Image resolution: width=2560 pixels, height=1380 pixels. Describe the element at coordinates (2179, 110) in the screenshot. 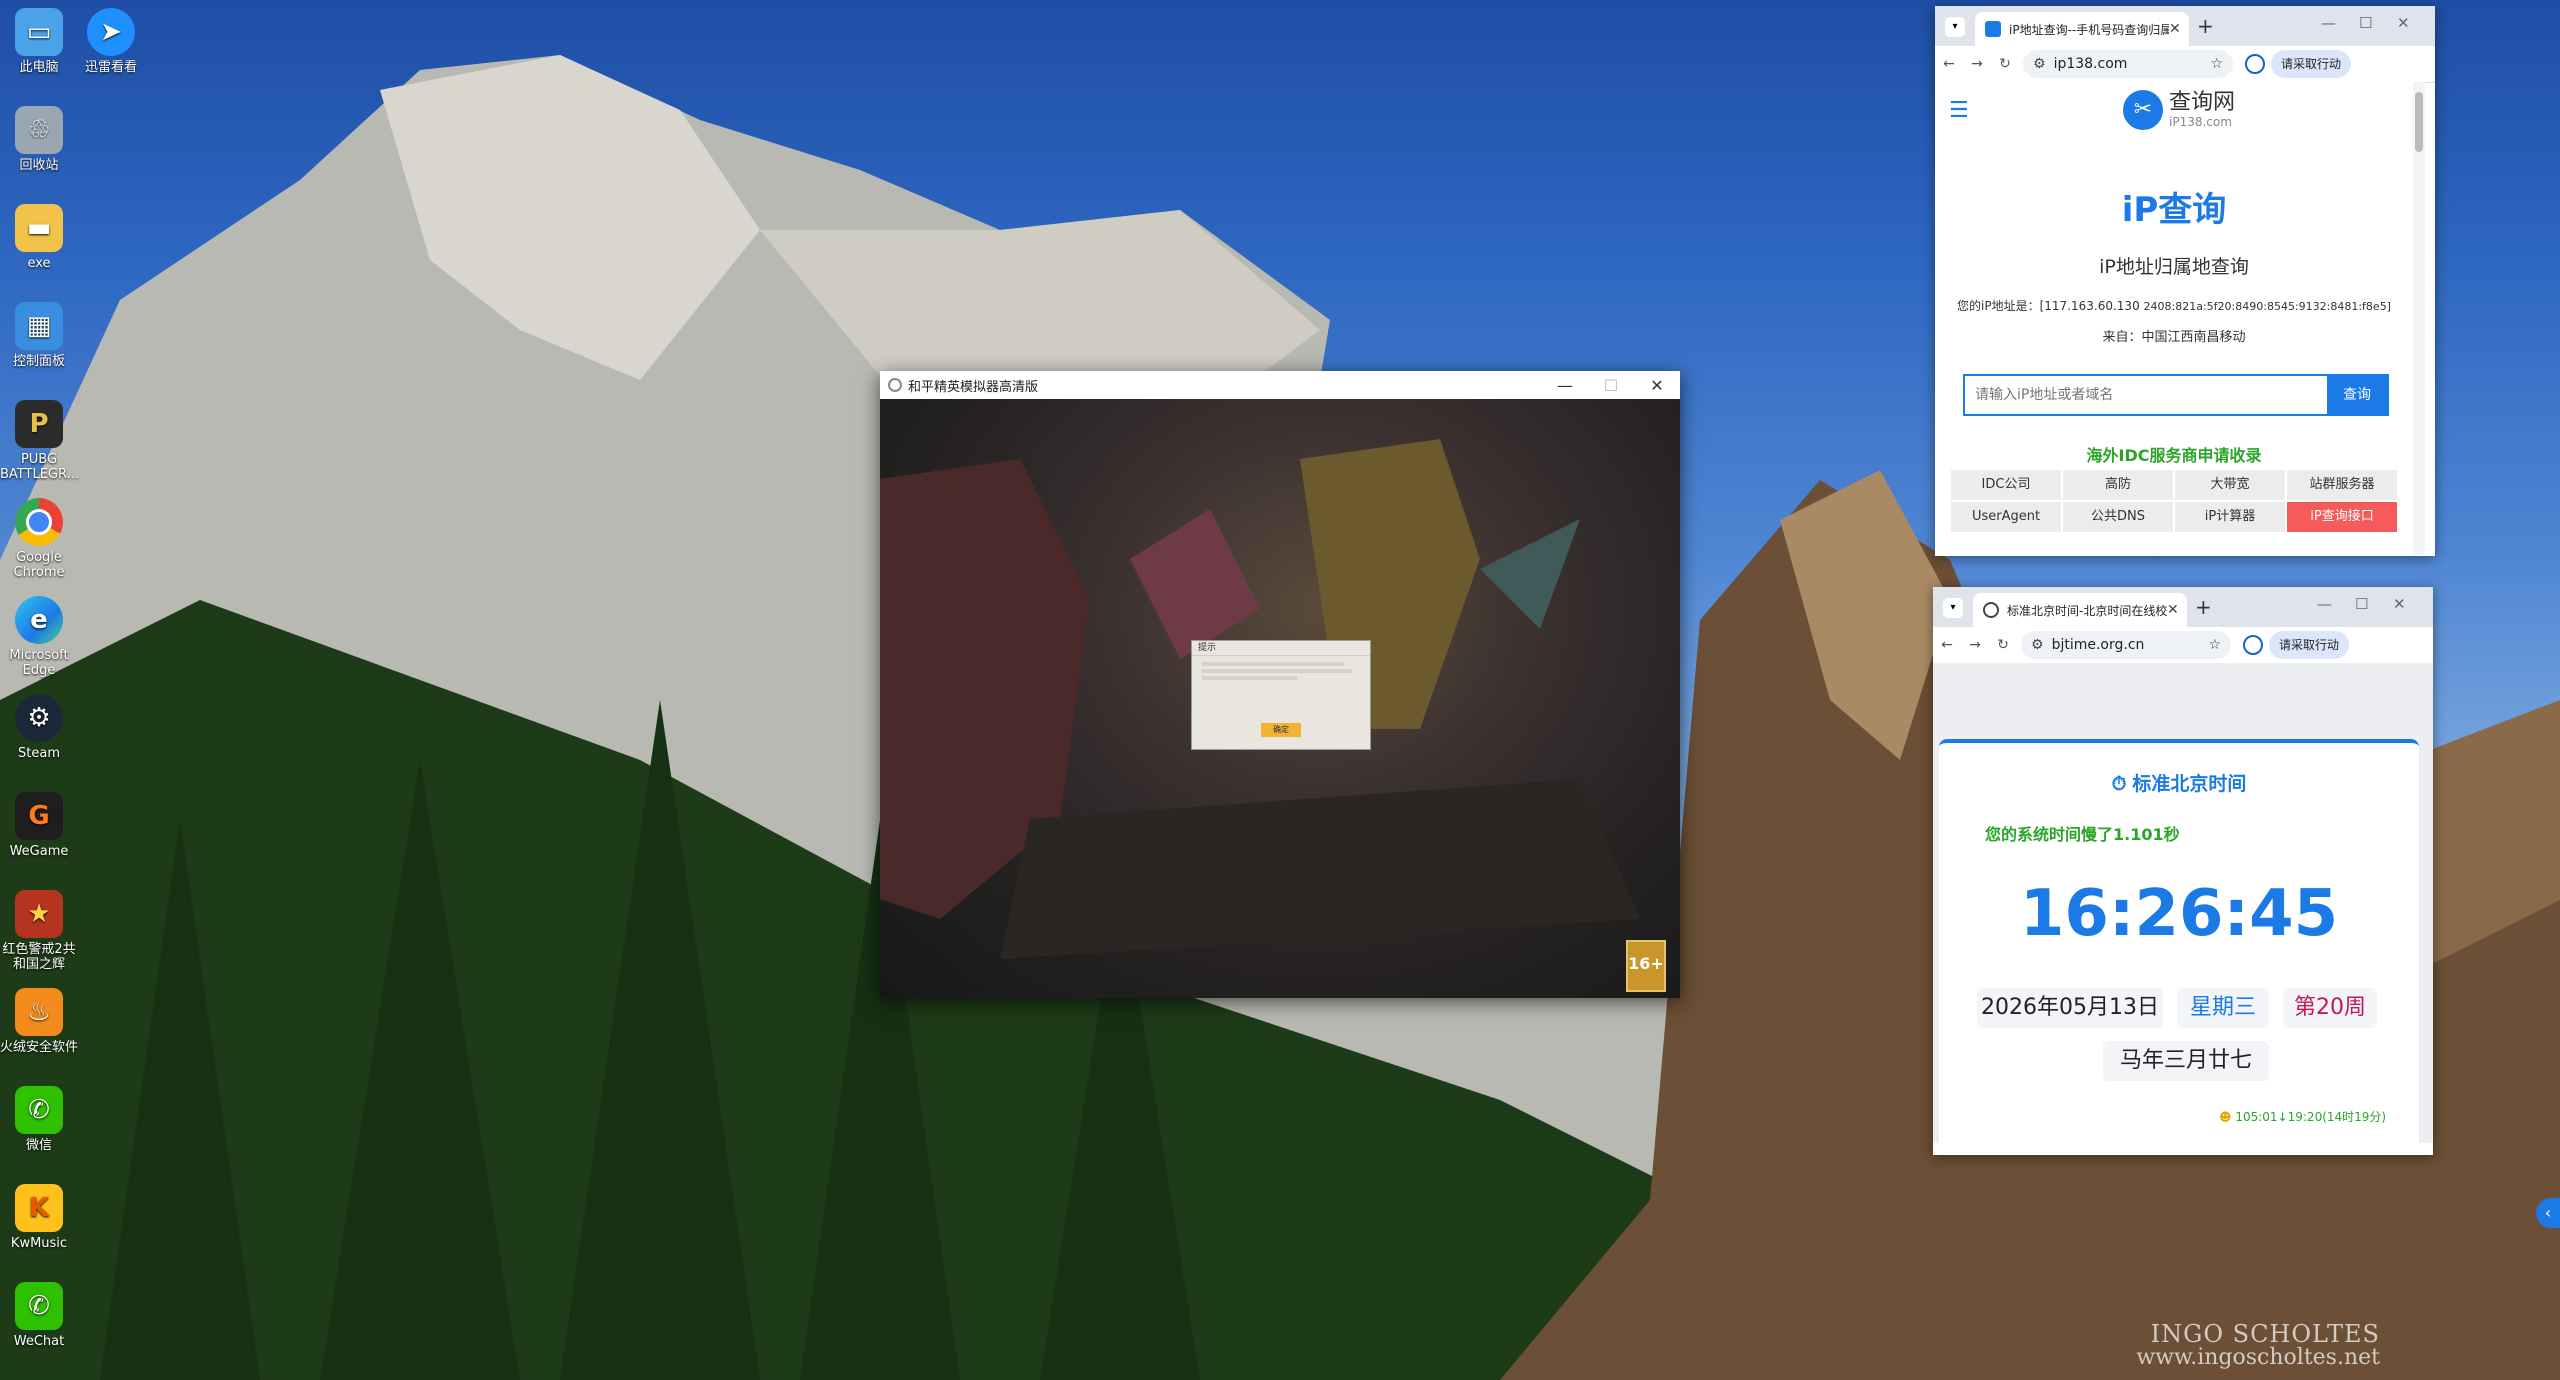

I see `site-logo: ✂ 查询网 iP138.com` at that location.